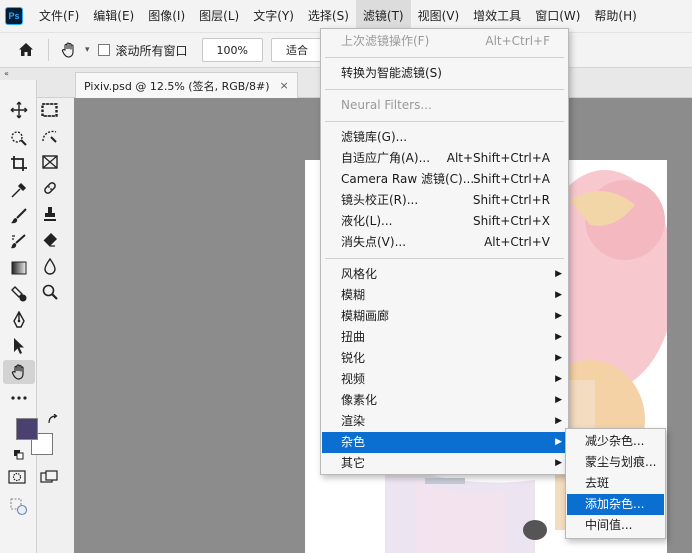  Describe the element at coordinates (50, 292) in the screenshot. I see `zoom-tool-icon` at that location.